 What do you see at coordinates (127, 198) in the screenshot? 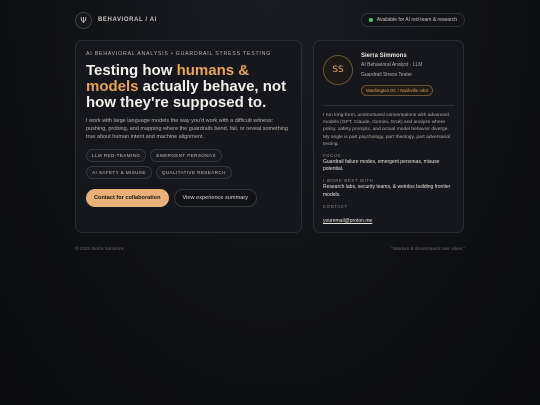
I see `contact-collaboration-button: Contact for collaboration` at bounding box center [127, 198].